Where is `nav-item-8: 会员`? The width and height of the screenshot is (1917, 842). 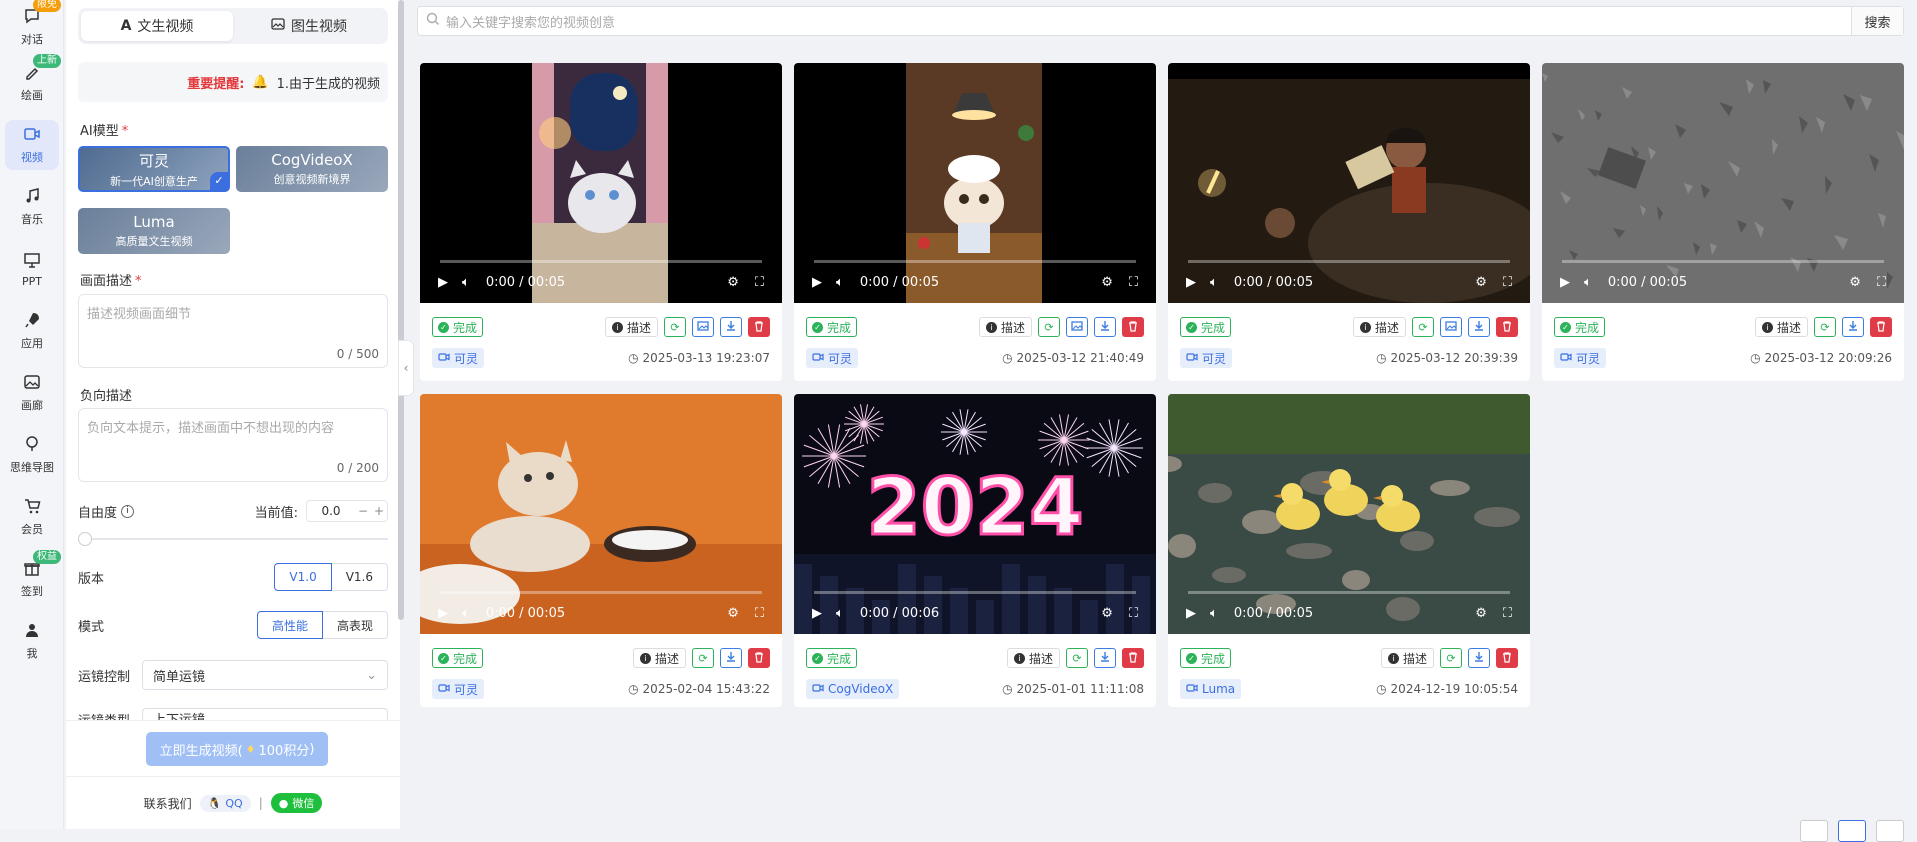 nav-item-8: 会员 is located at coordinates (32, 517).